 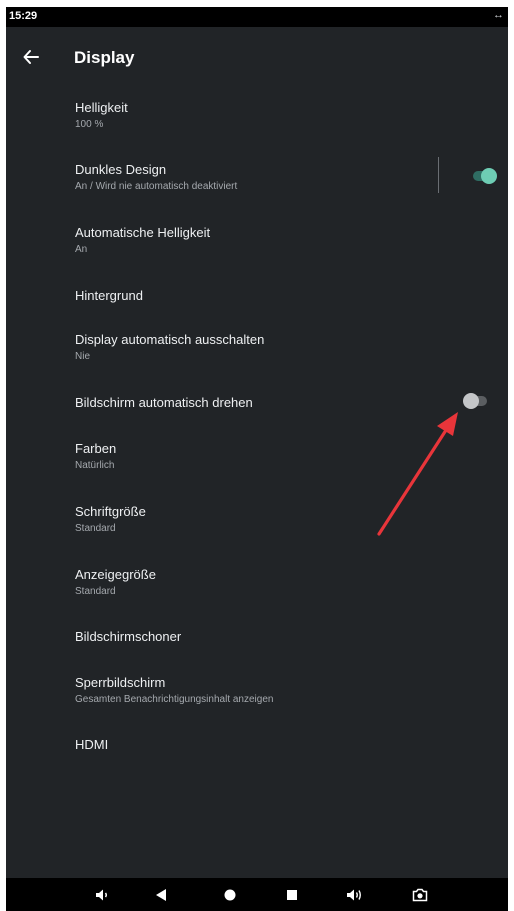 I want to click on volume-down-icon, so click(x=102, y=895).